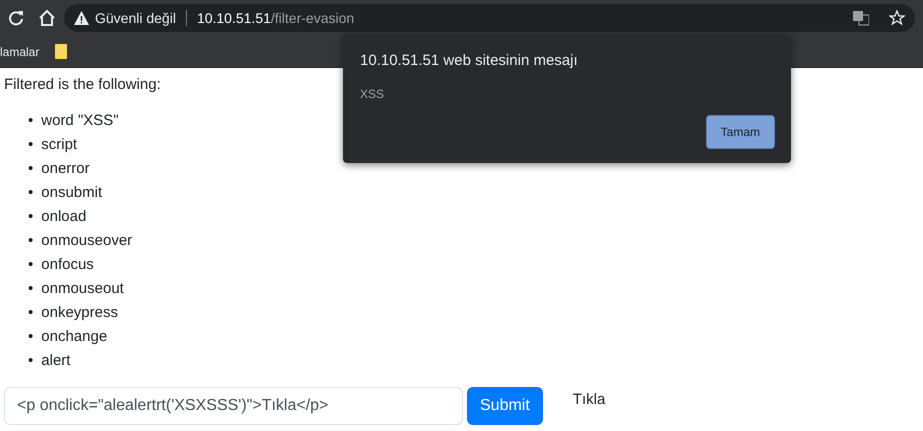 The width and height of the screenshot is (923, 431). I want to click on submit-button: Submit, so click(505, 405).